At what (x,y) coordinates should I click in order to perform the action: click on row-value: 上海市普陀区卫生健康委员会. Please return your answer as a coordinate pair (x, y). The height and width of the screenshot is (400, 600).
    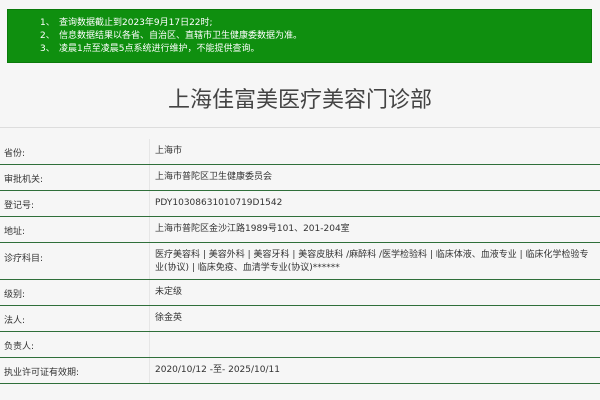
    Looking at the image, I should click on (214, 177).